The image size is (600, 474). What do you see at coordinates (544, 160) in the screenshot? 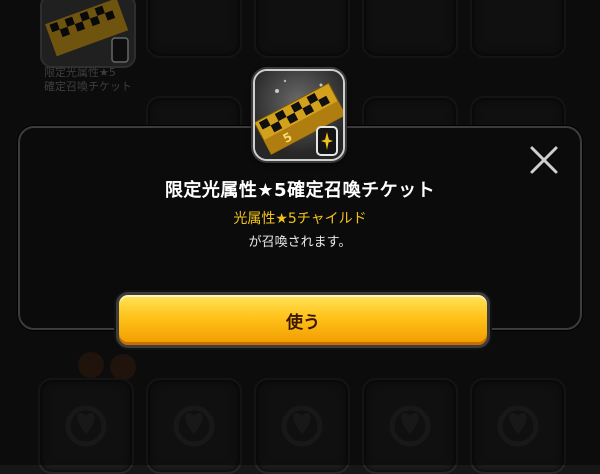
I see `close-icon` at bounding box center [544, 160].